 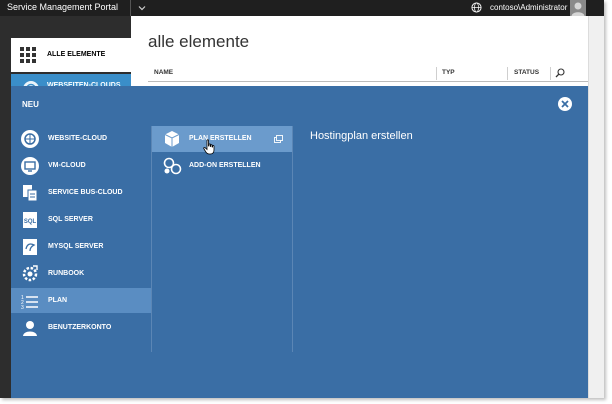 I want to click on svg-text: SQL, so click(x=30, y=222).